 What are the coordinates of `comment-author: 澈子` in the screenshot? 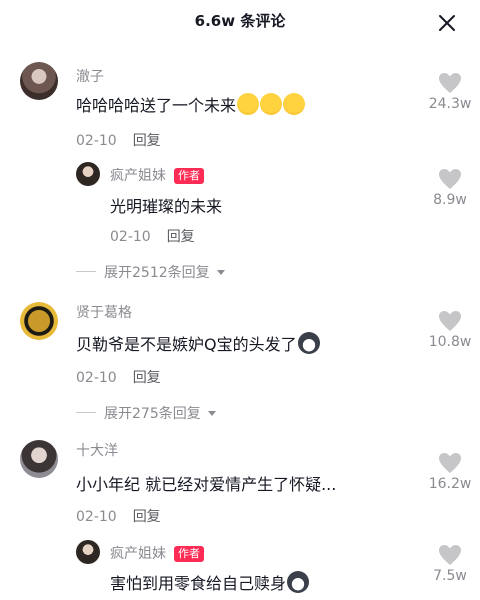 It's located at (90, 76).